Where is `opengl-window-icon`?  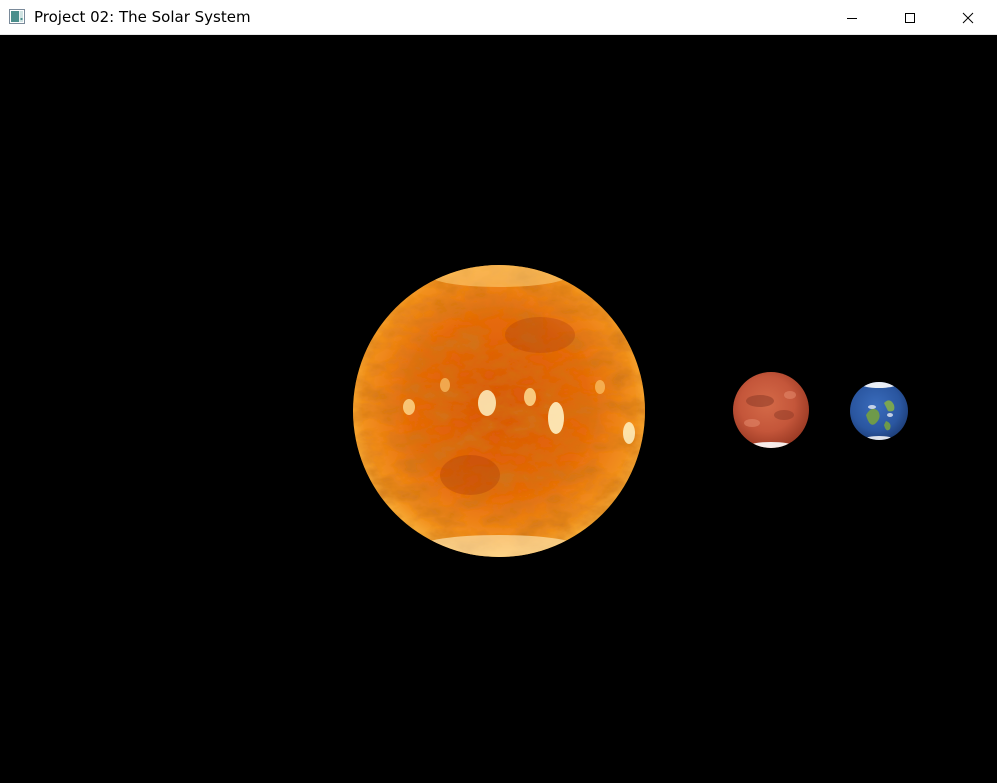
opengl-window-icon is located at coordinates (17, 16).